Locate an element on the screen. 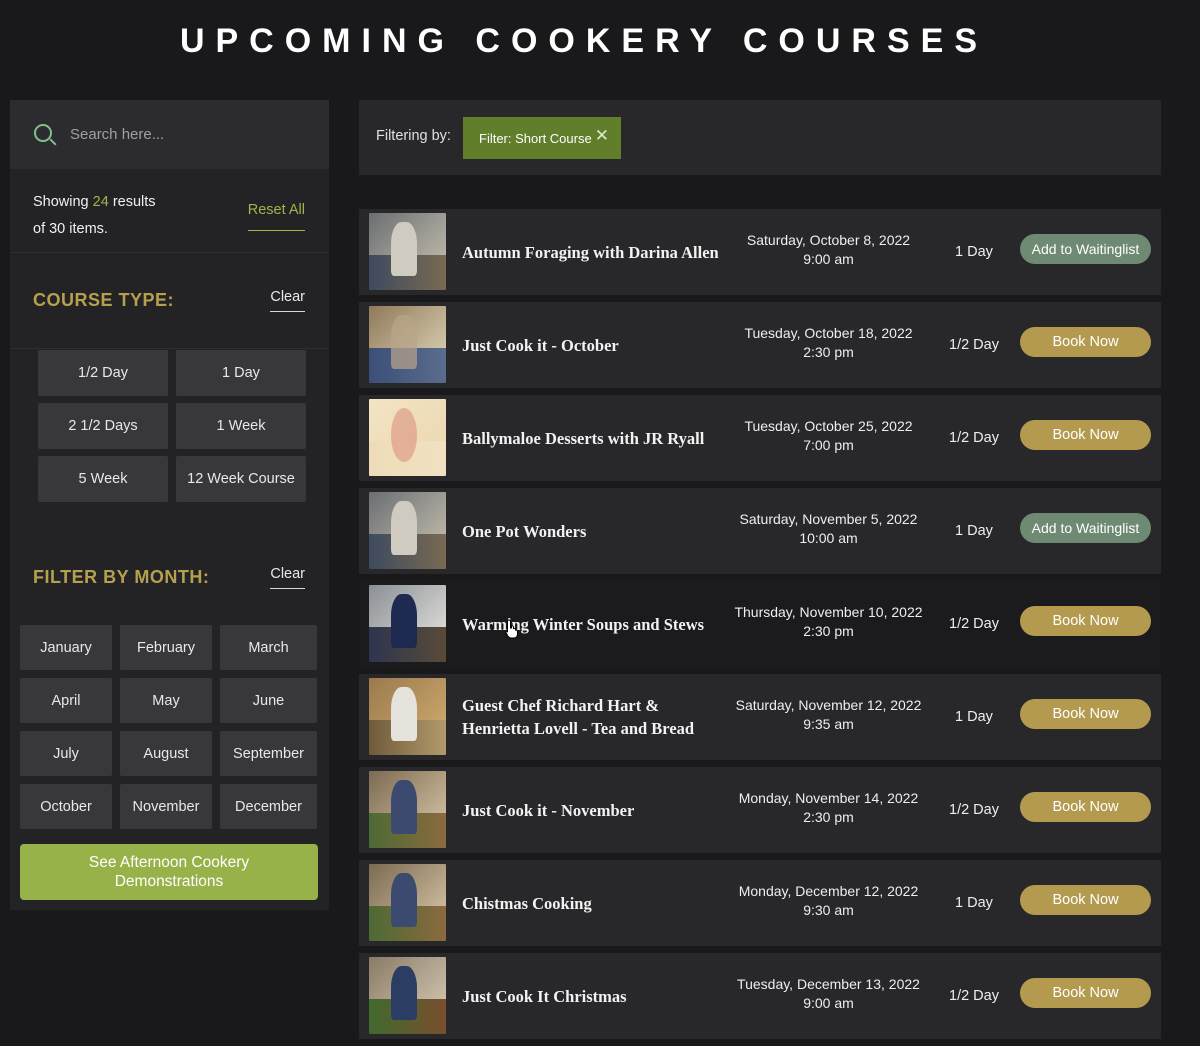  course-date-line: Saturday, November 5, 2022 is located at coordinates (828, 519).